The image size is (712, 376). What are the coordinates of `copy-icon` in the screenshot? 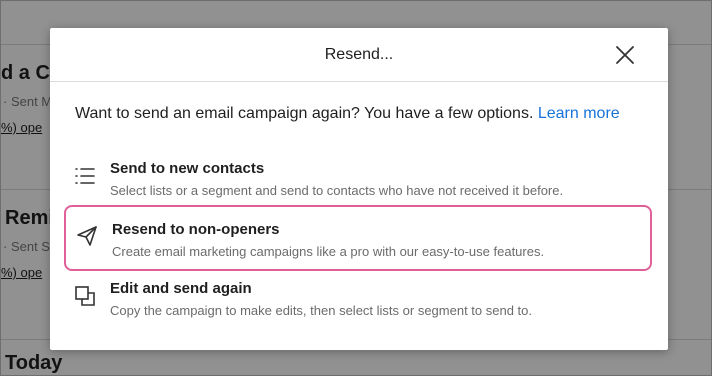 It's located at (85, 296).